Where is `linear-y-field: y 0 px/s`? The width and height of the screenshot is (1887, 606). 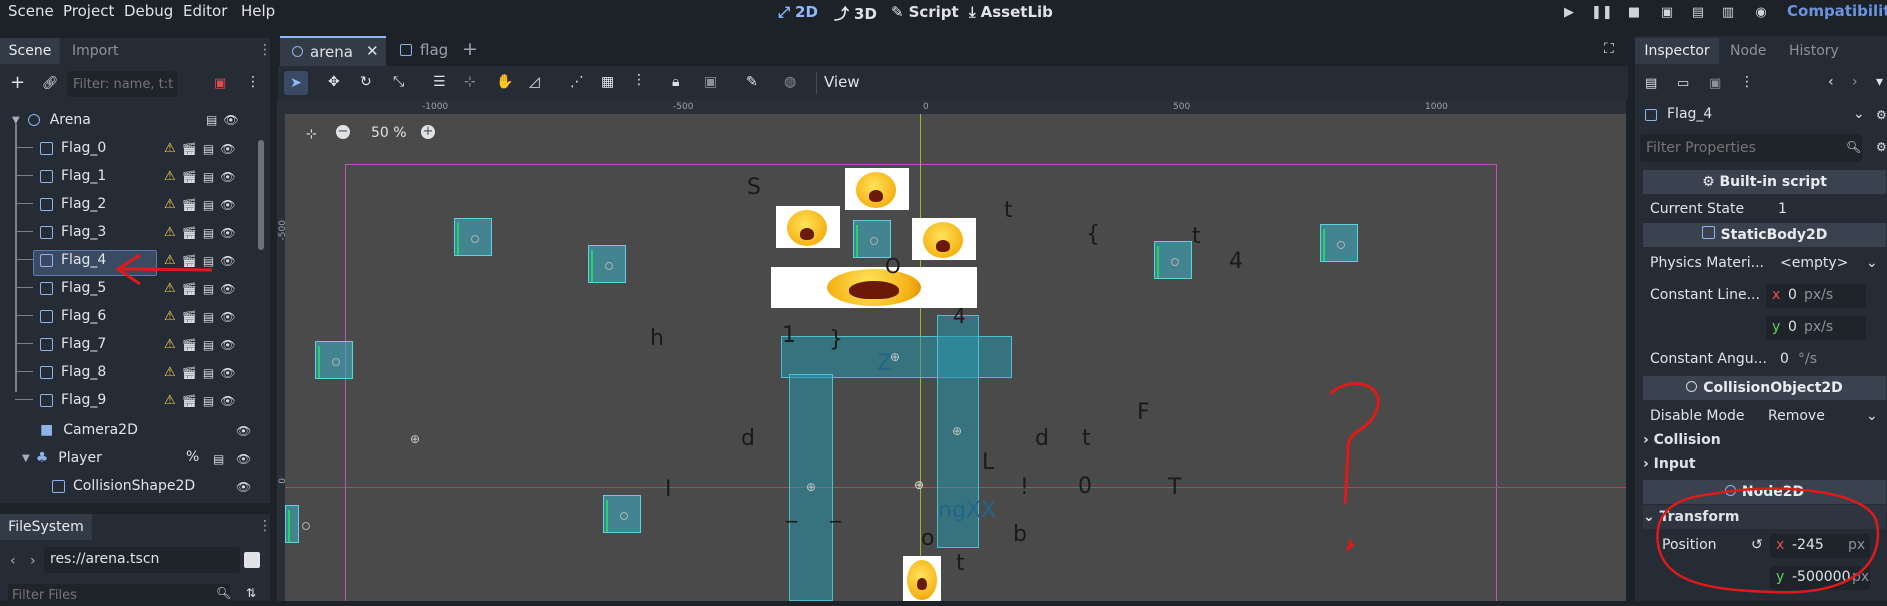
linear-y-field: y 0 px/s is located at coordinates (1816, 328).